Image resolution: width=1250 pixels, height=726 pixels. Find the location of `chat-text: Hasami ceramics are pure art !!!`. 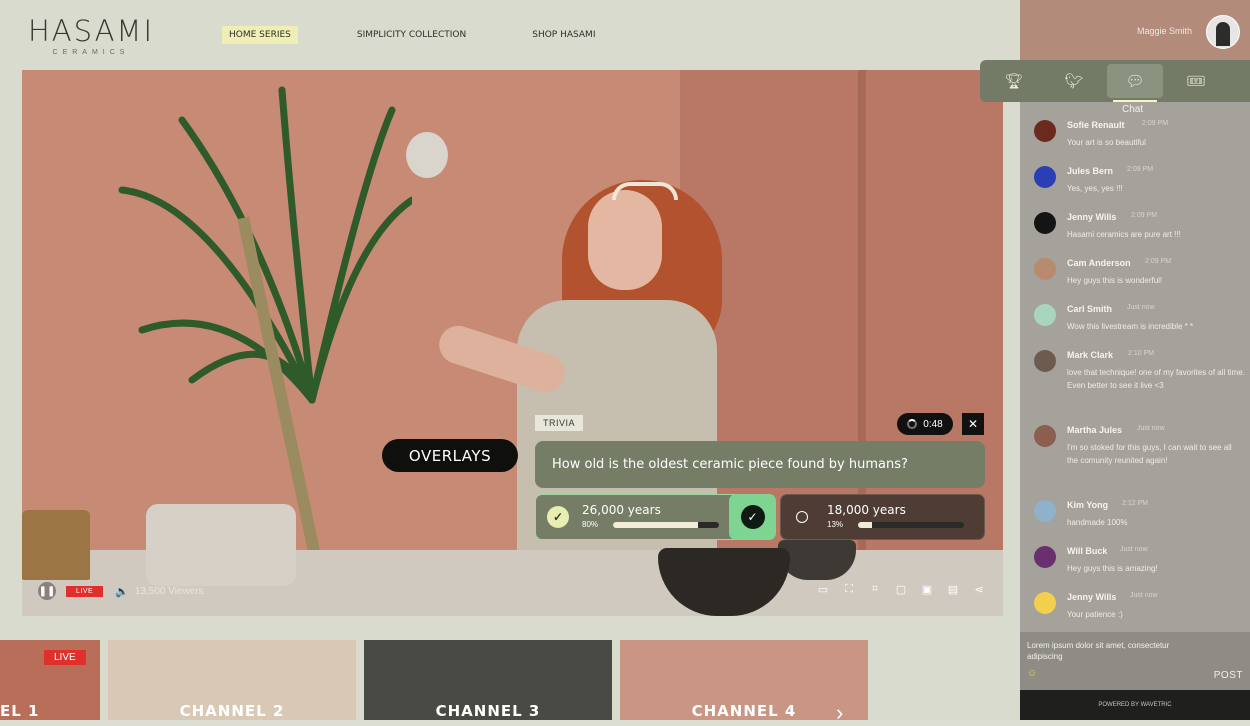

chat-text: Hasami ceramics are pure art !!! is located at coordinates (1124, 234).